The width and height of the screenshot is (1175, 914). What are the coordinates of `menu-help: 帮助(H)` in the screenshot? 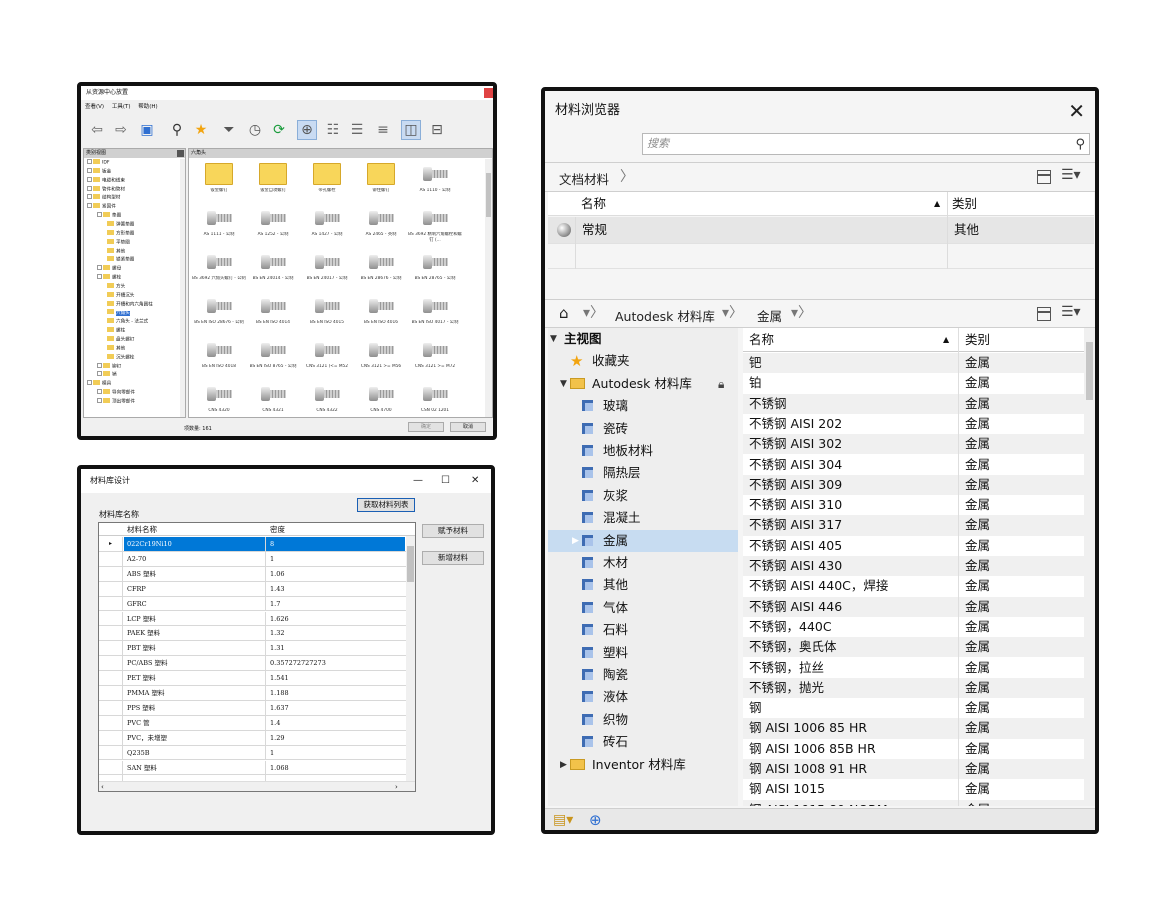 It's located at (147, 107).